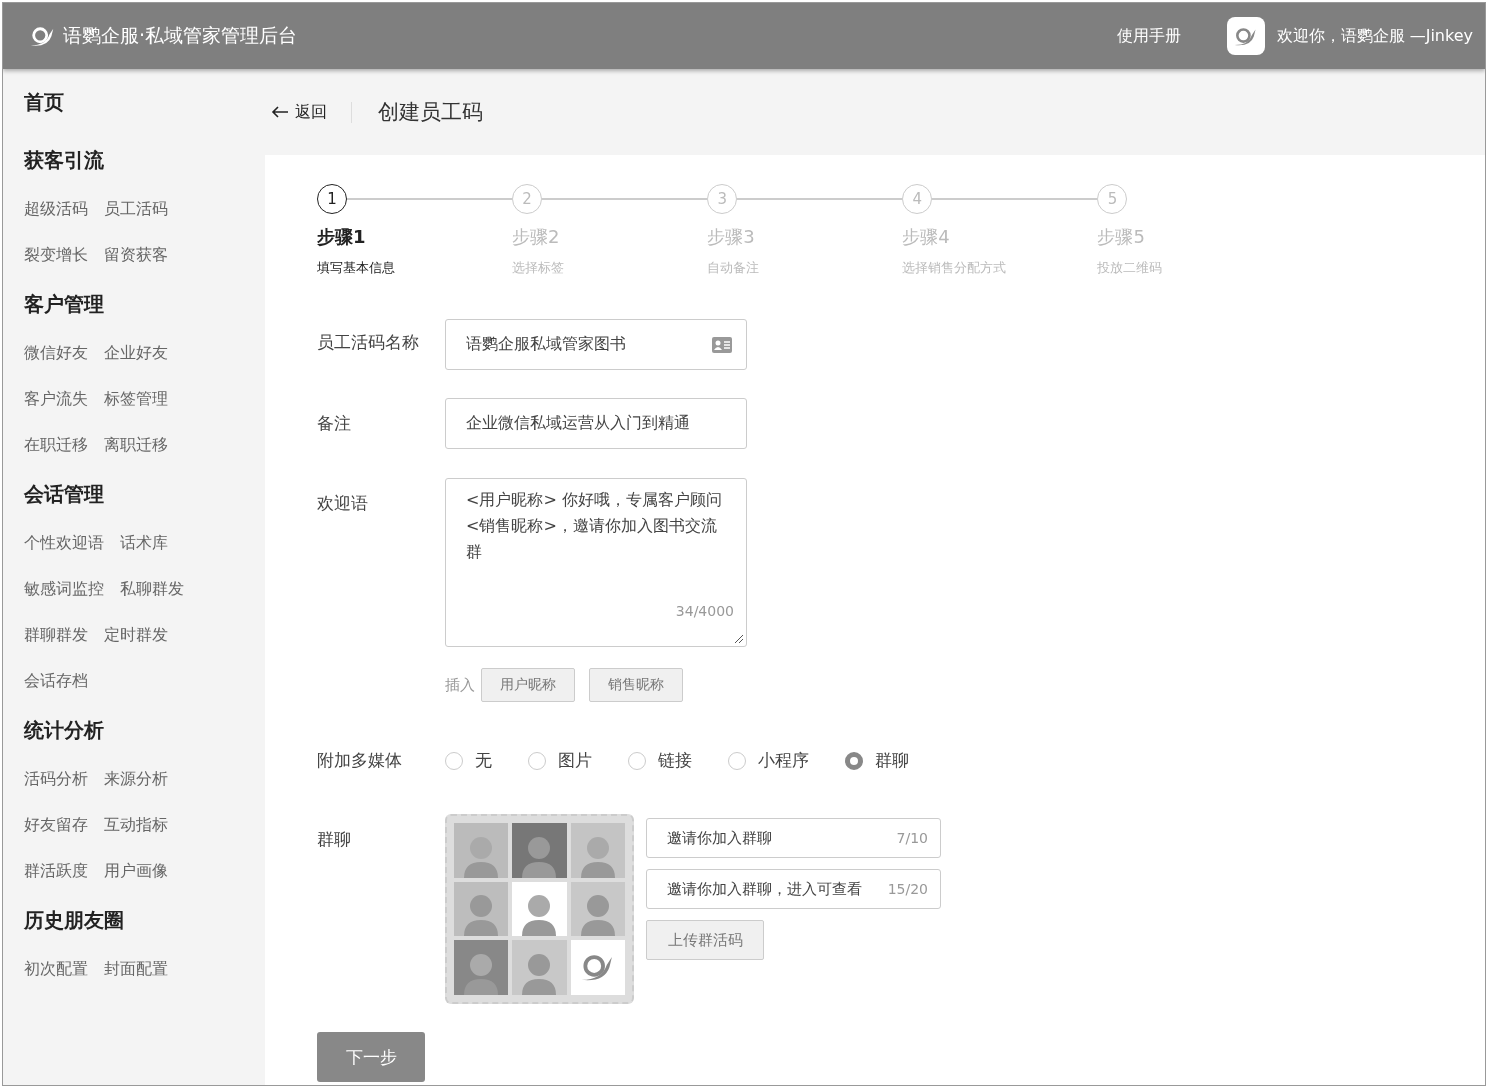 The image size is (1488, 1088). I want to click on step-subtitle: 选择标签, so click(539, 268).